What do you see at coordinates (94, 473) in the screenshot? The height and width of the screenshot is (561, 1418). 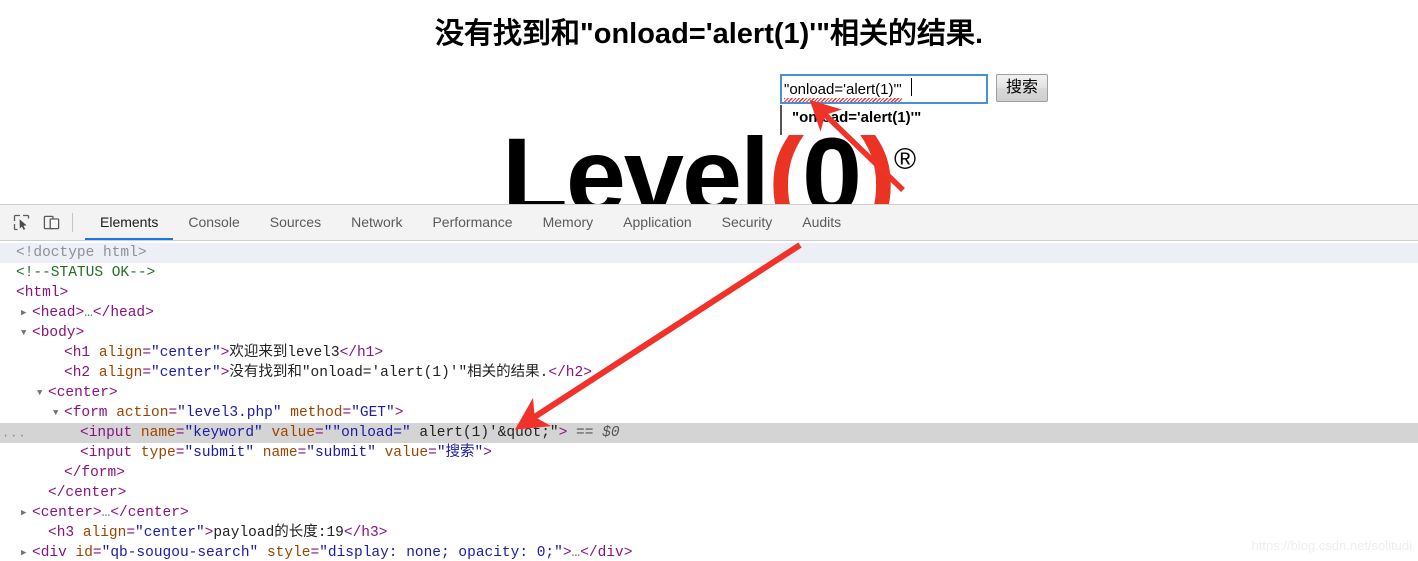 I see `form-close-tag: </form>` at bounding box center [94, 473].